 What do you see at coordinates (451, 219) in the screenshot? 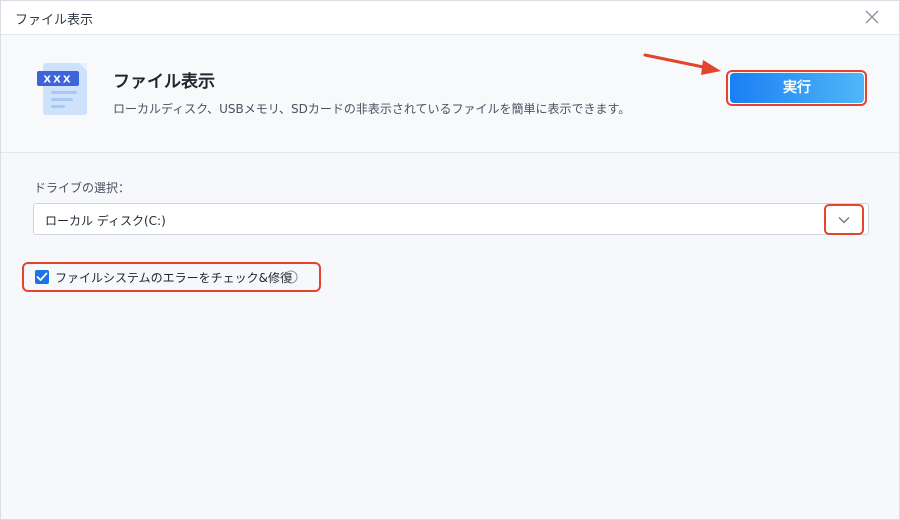
I see `drive-select: ローカル ディスク(C:)` at bounding box center [451, 219].